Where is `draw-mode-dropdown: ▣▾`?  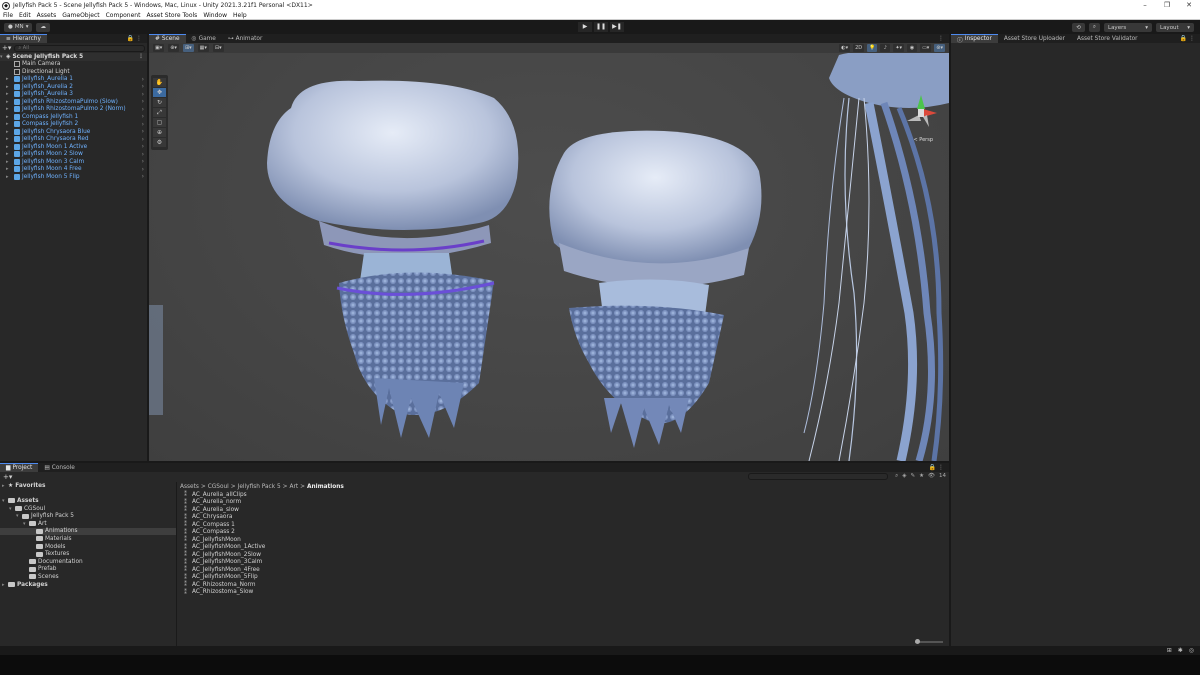
draw-mode-dropdown: ▣▾ is located at coordinates (159, 48).